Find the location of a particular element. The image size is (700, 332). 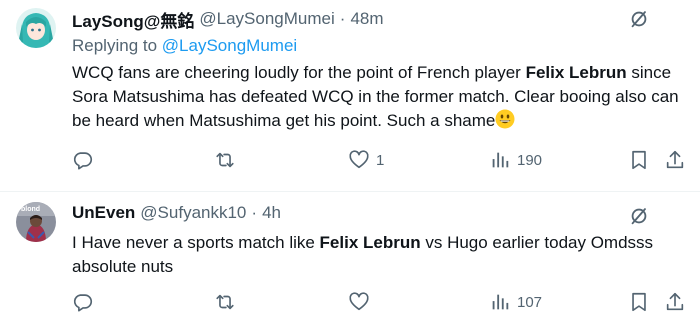

like-count: 1 is located at coordinates (380, 160).